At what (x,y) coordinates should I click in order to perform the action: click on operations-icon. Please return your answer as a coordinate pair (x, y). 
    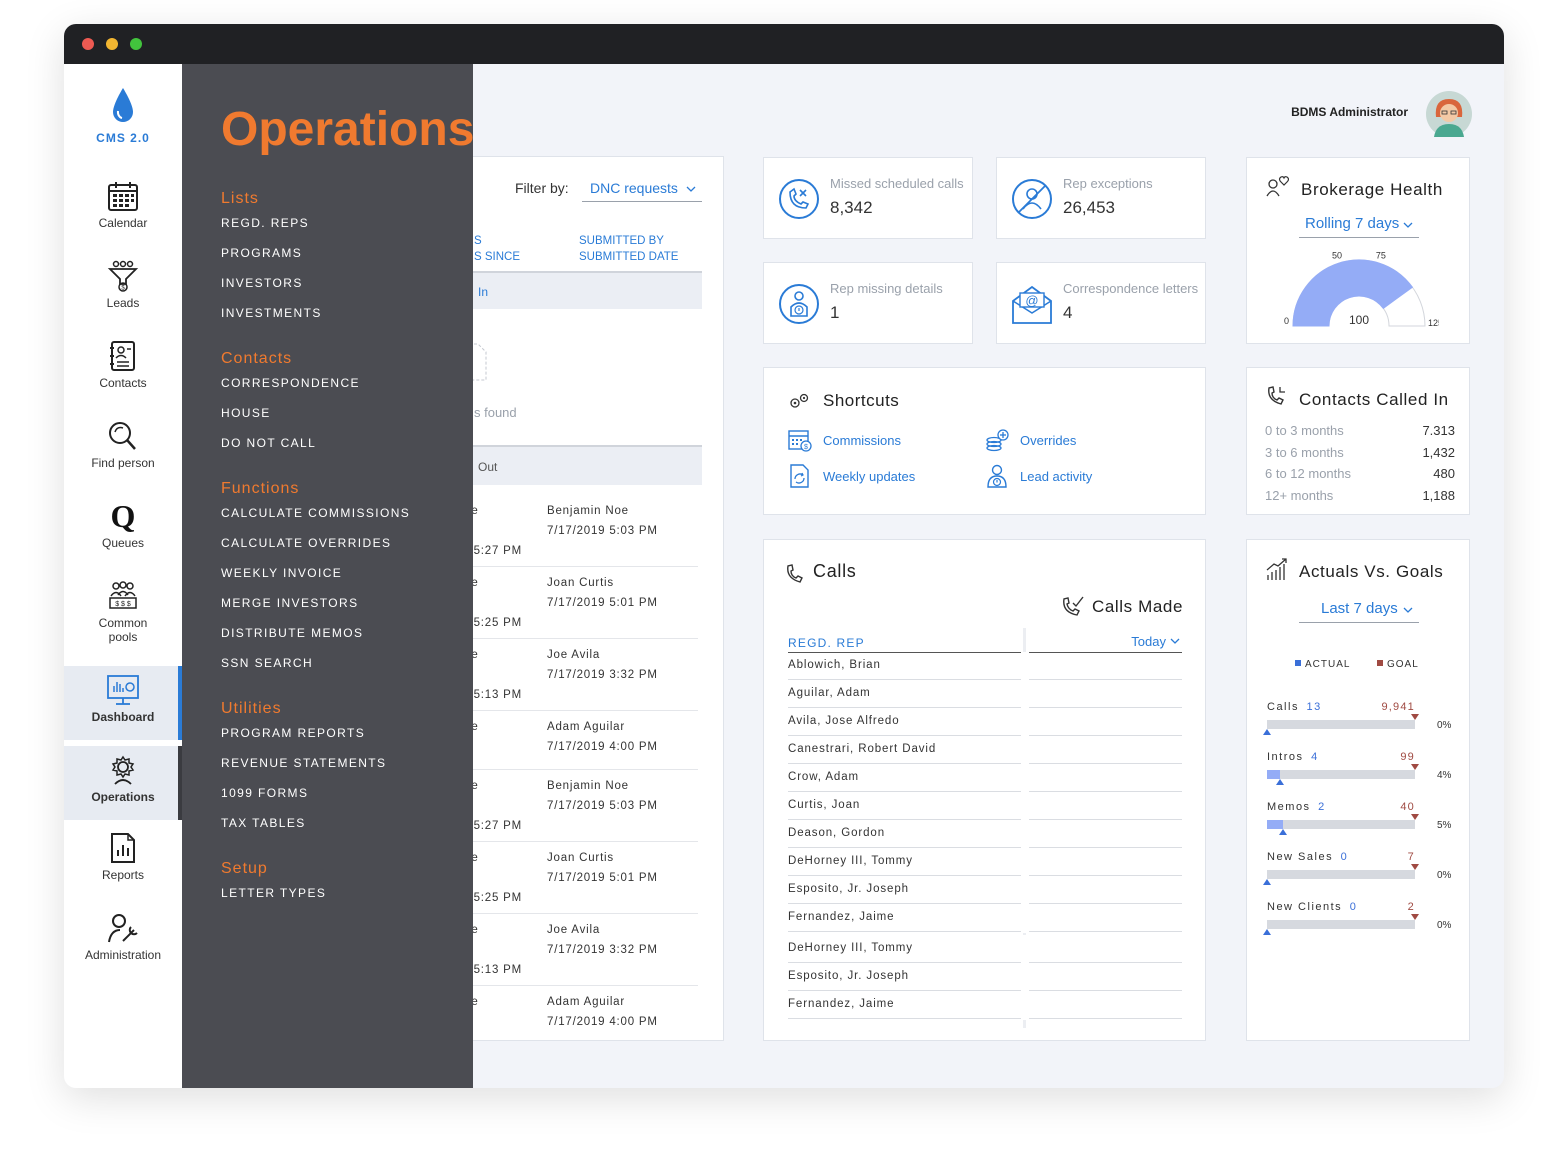
    Looking at the image, I should click on (123, 770).